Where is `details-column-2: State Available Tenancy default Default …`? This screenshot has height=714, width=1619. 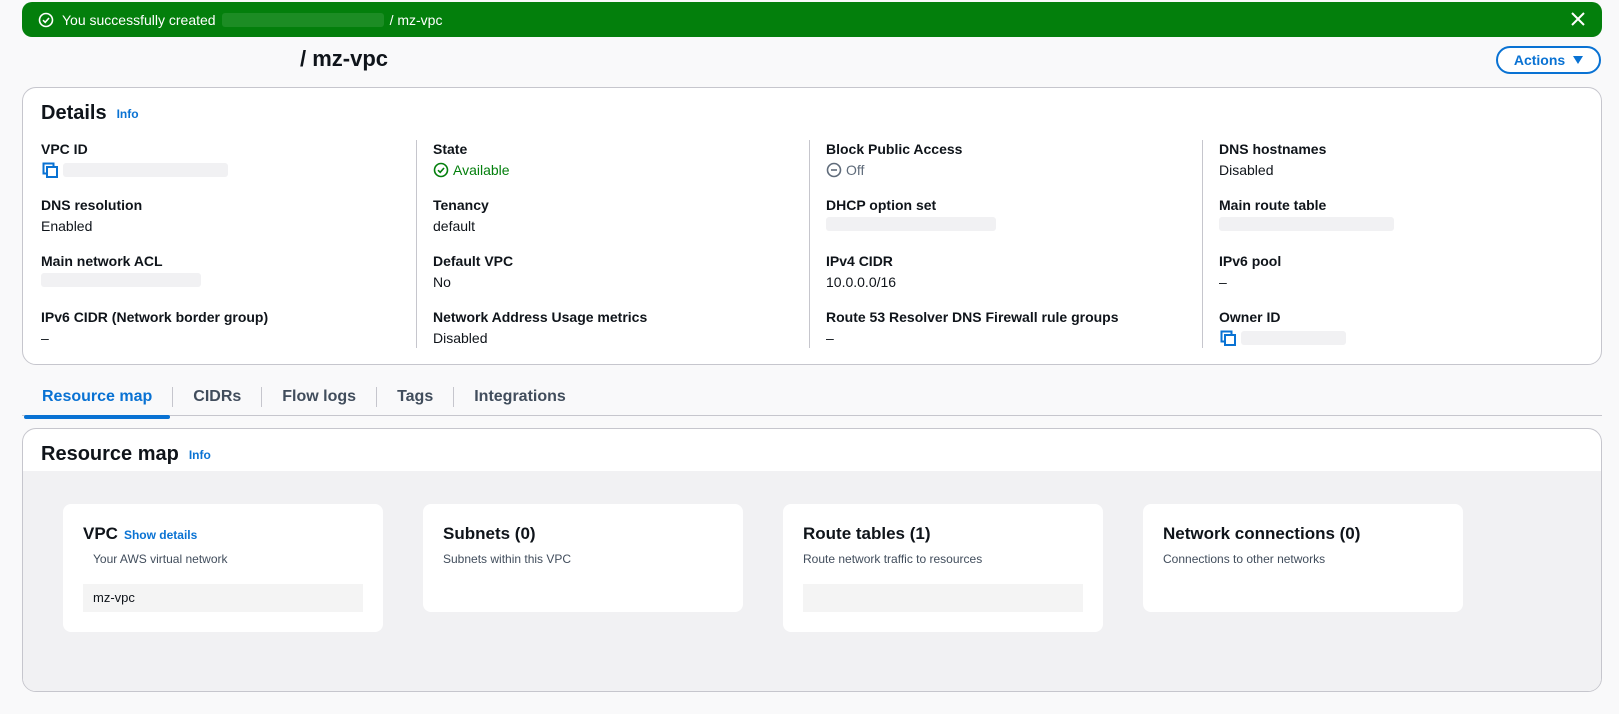 details-column-2: State Available Tenancy default Default … is located at coordinates (603, 244).